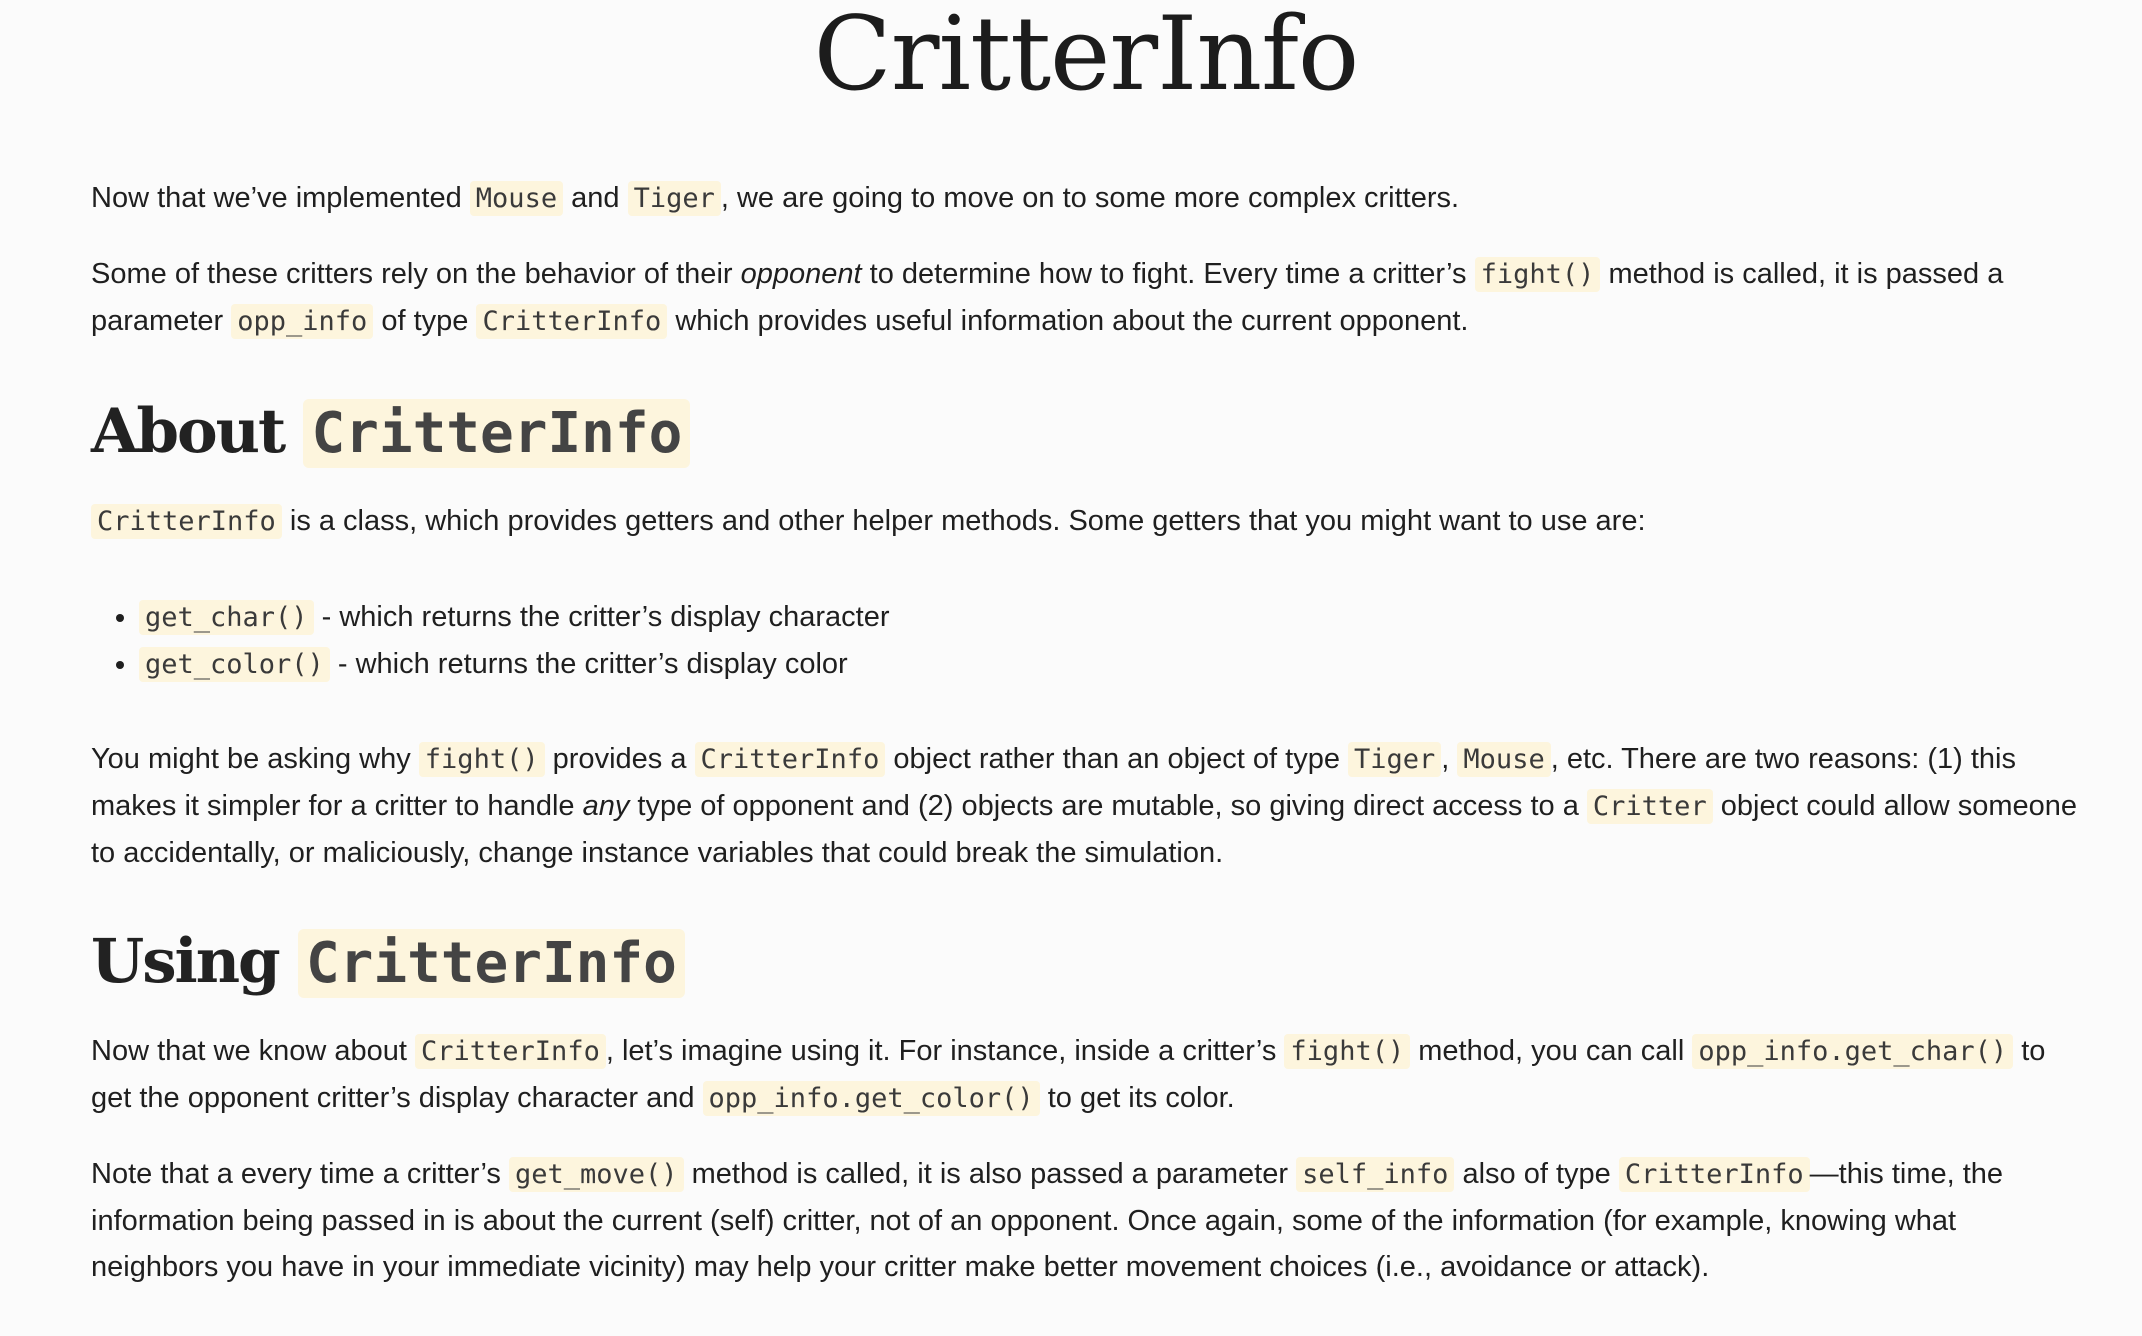  Describe the element at coordinates (1117, 759) in the screenshot. I see `text-span: object rather than an object of type` at that location.